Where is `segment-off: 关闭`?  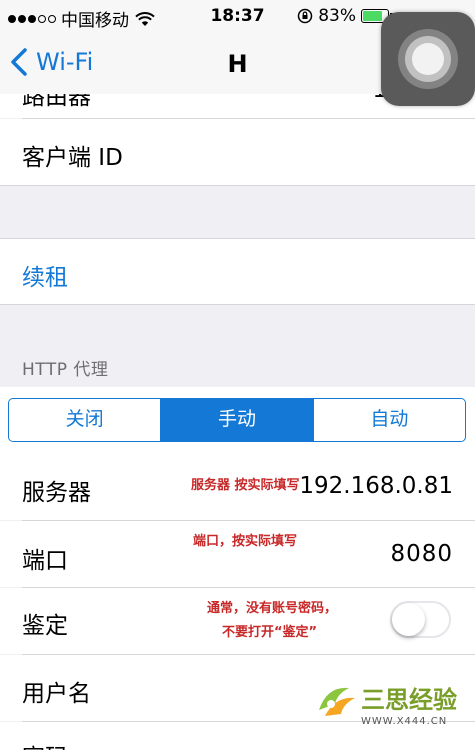 segment-off: 关闭 is located at coordinates (84, 420).